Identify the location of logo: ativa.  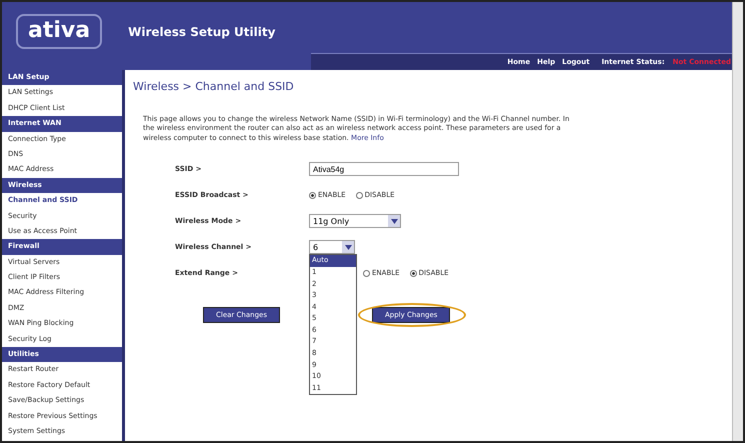
(59, 32).